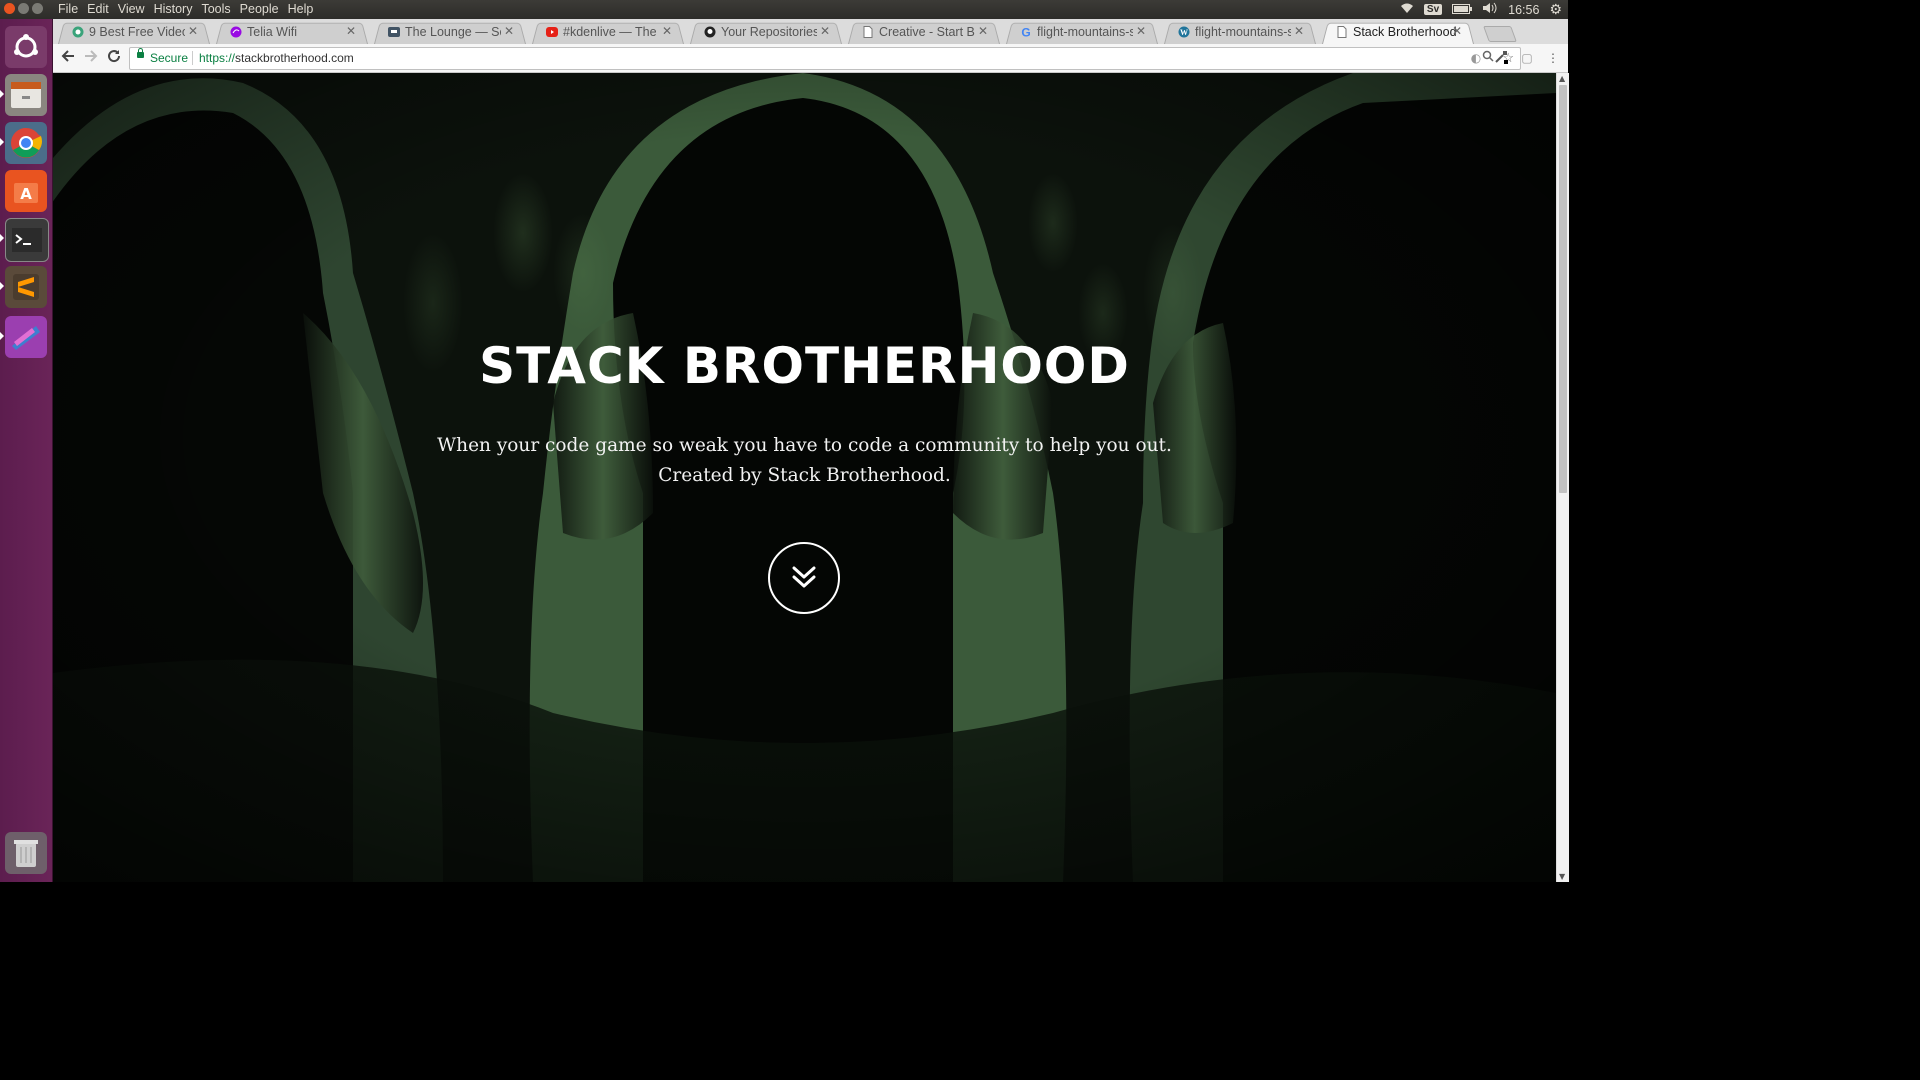 This screenshot has width=1920, height=1080. I want to click on tab-flight-mountains-wordpress: W flight-mountains-sky ✕, so click(1240, 32).